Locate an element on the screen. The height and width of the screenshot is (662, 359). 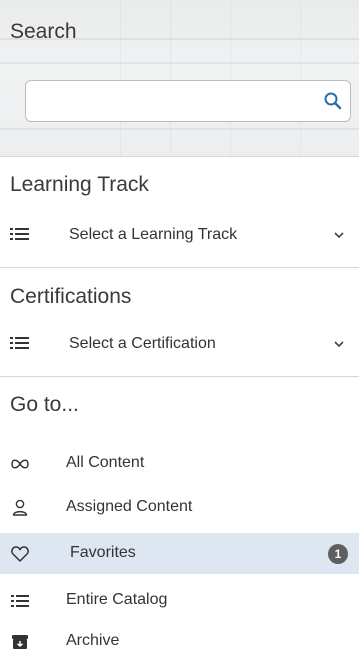
nav-item-assigned-content: Assigned Content is located at coordinates (179, 507).